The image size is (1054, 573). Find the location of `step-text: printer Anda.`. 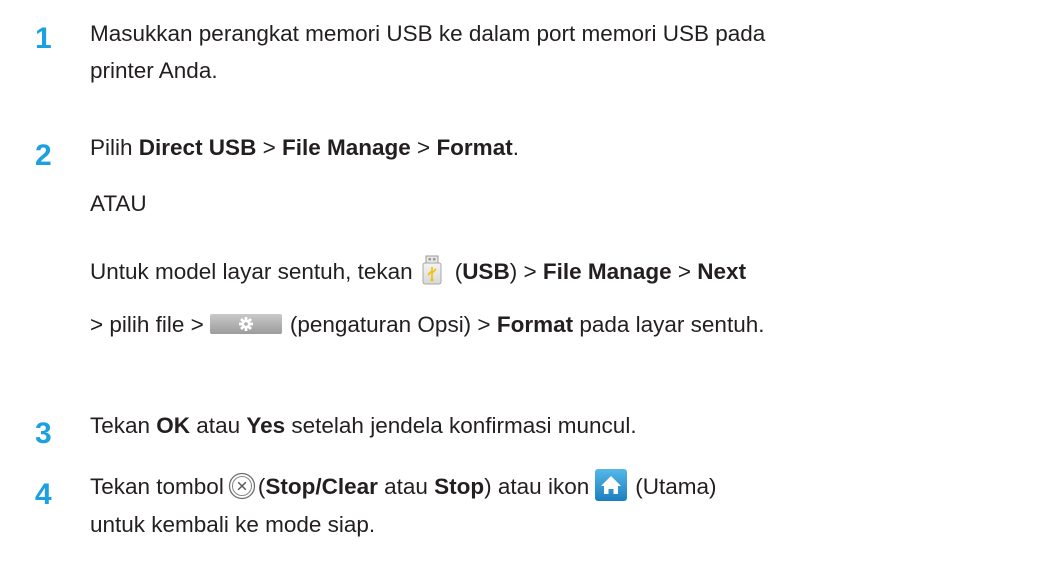

step-text: printer Anda. is located at coordinates (154, 71).